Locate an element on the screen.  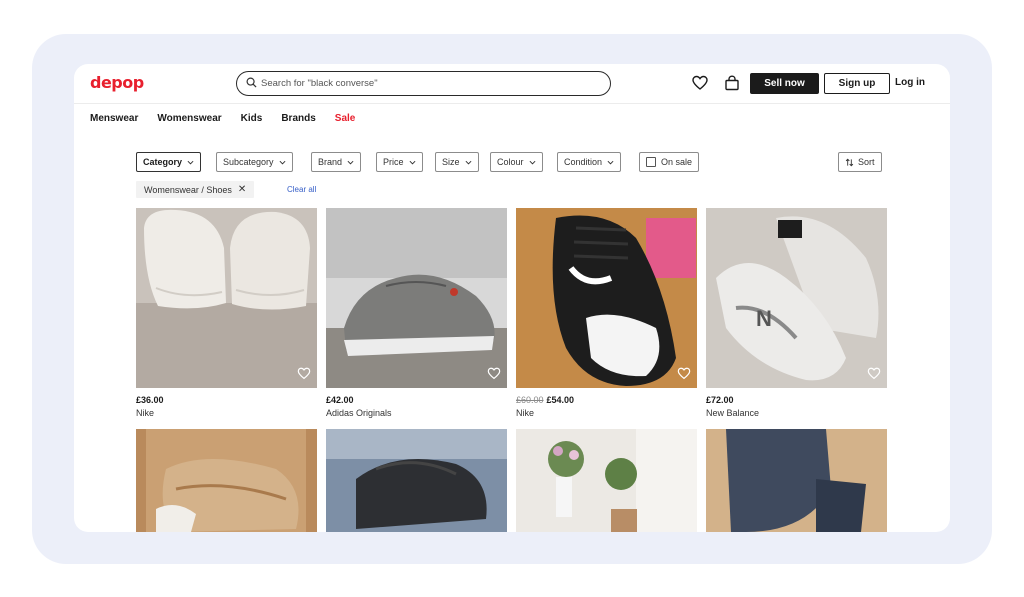
sort-label: Sort is located at coordinates (866, 162).